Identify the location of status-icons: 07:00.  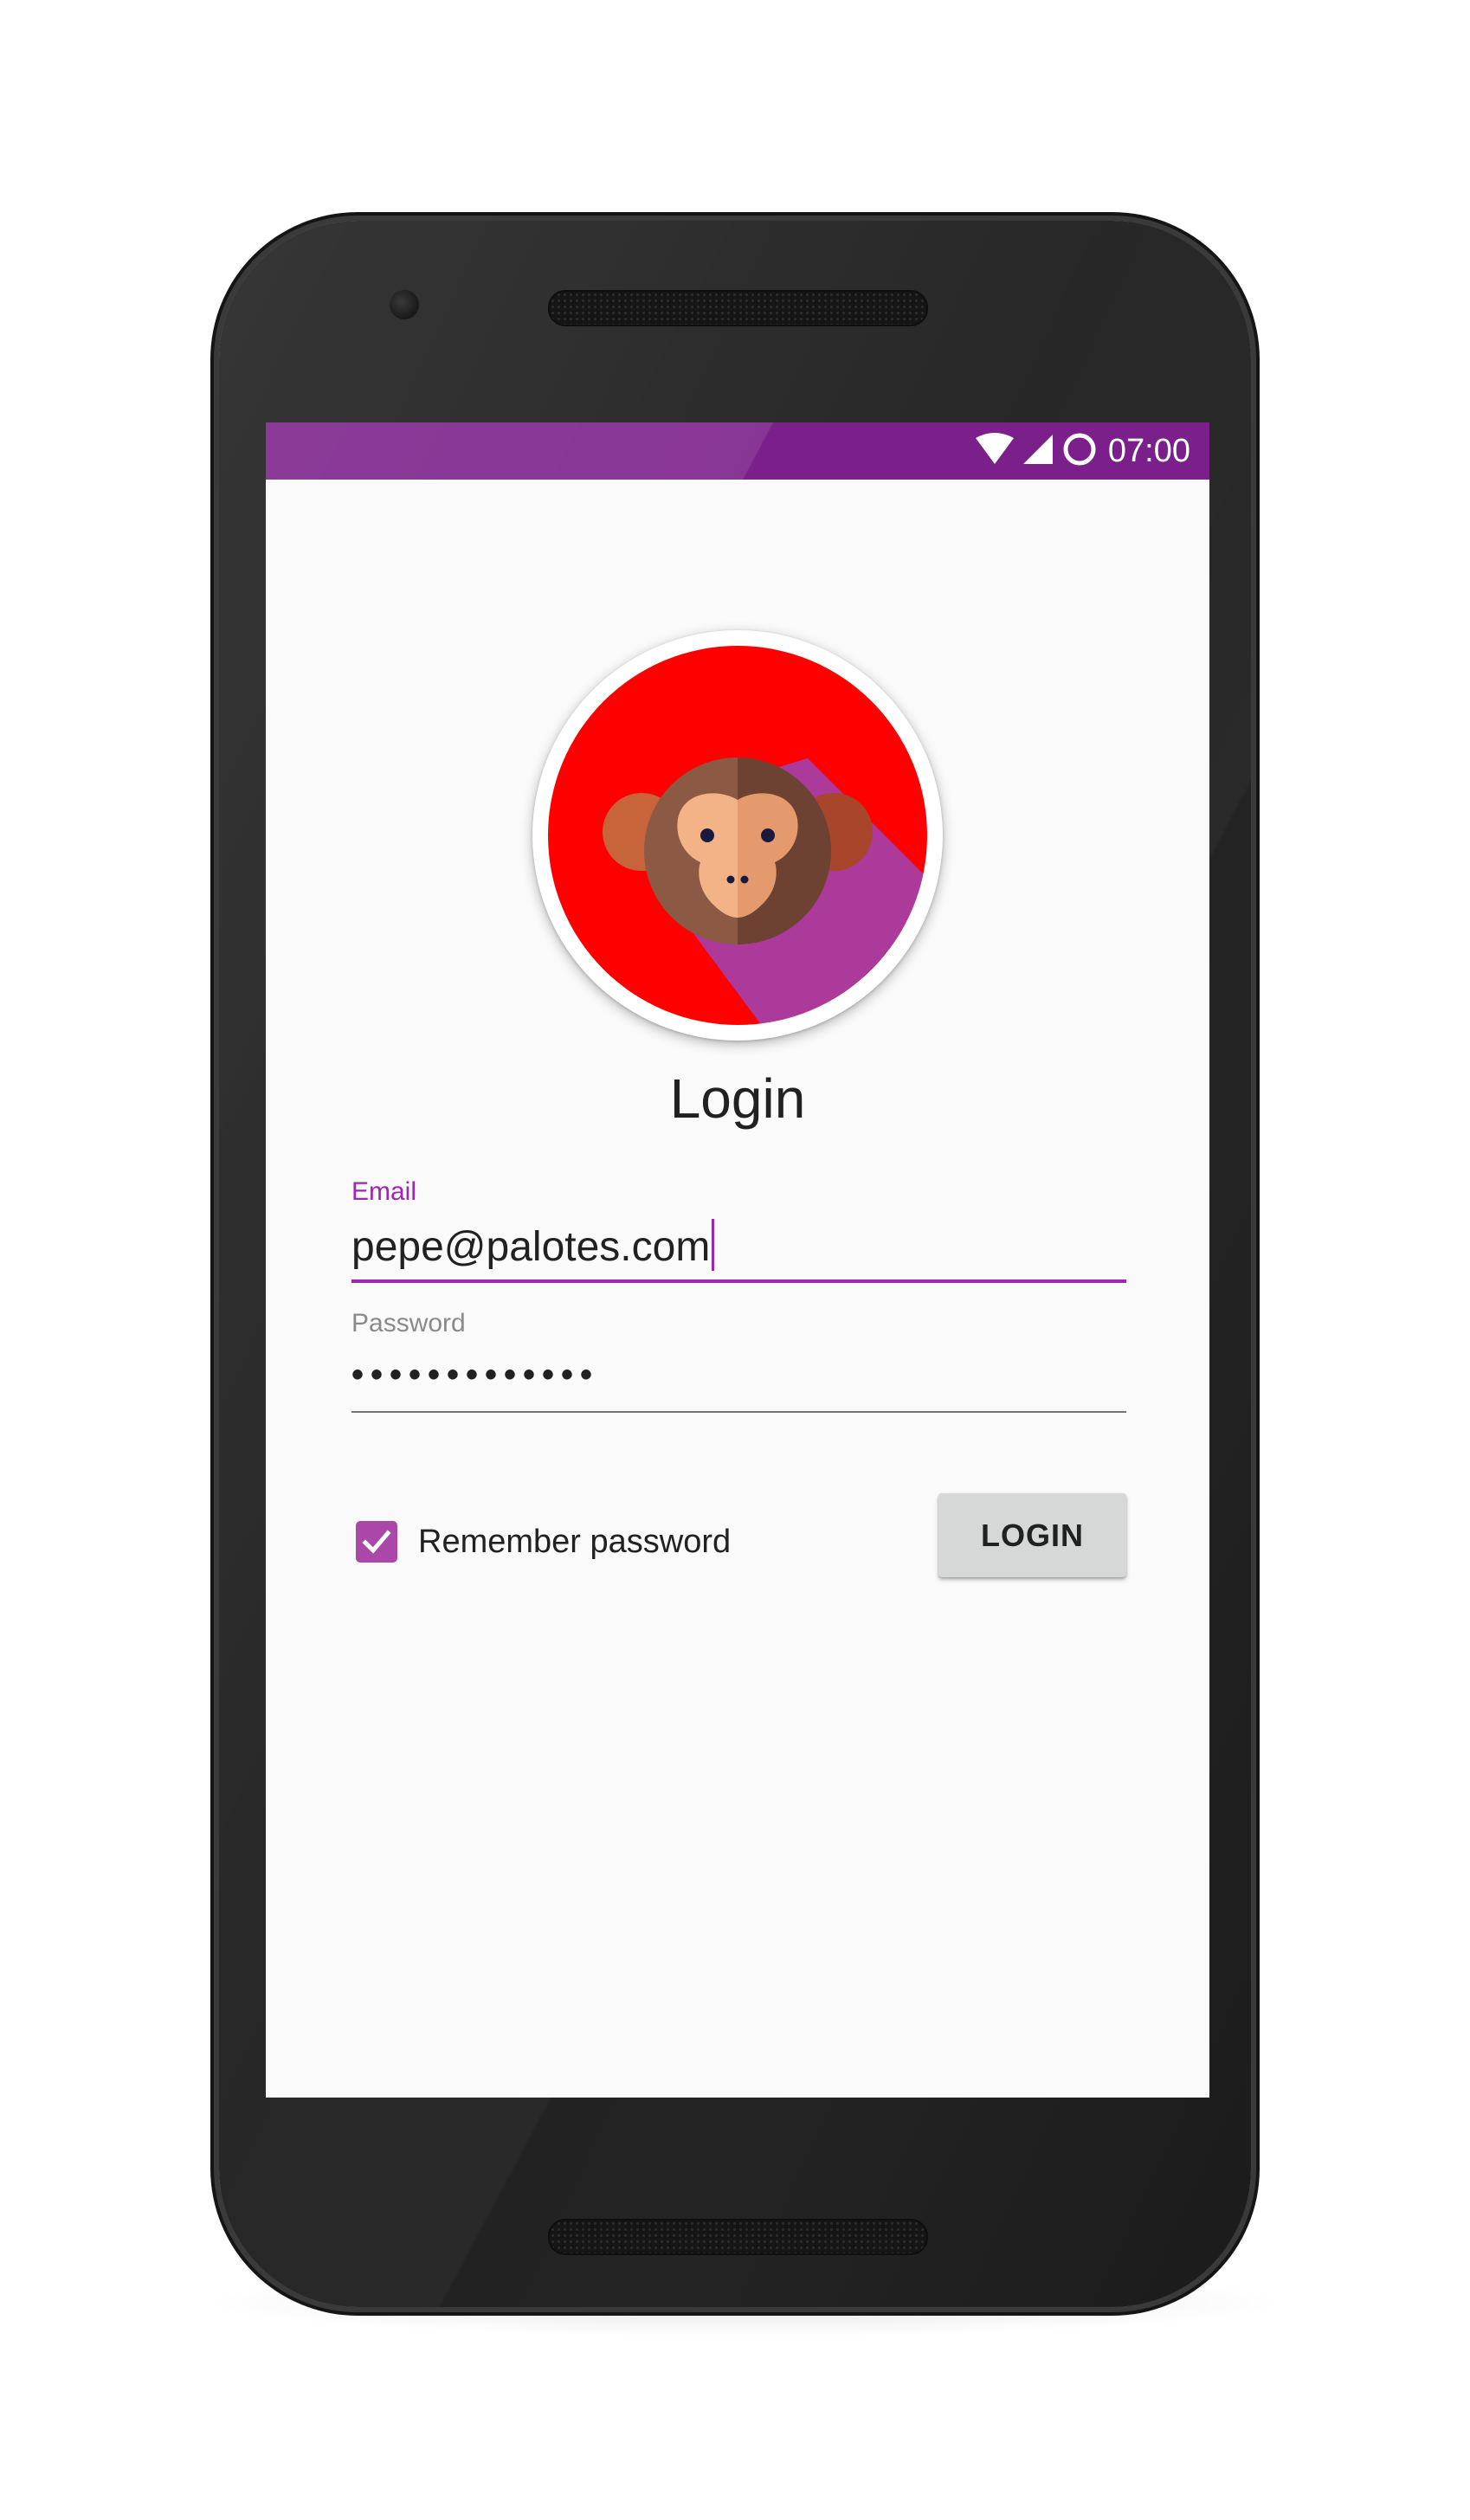
(1082, 451).